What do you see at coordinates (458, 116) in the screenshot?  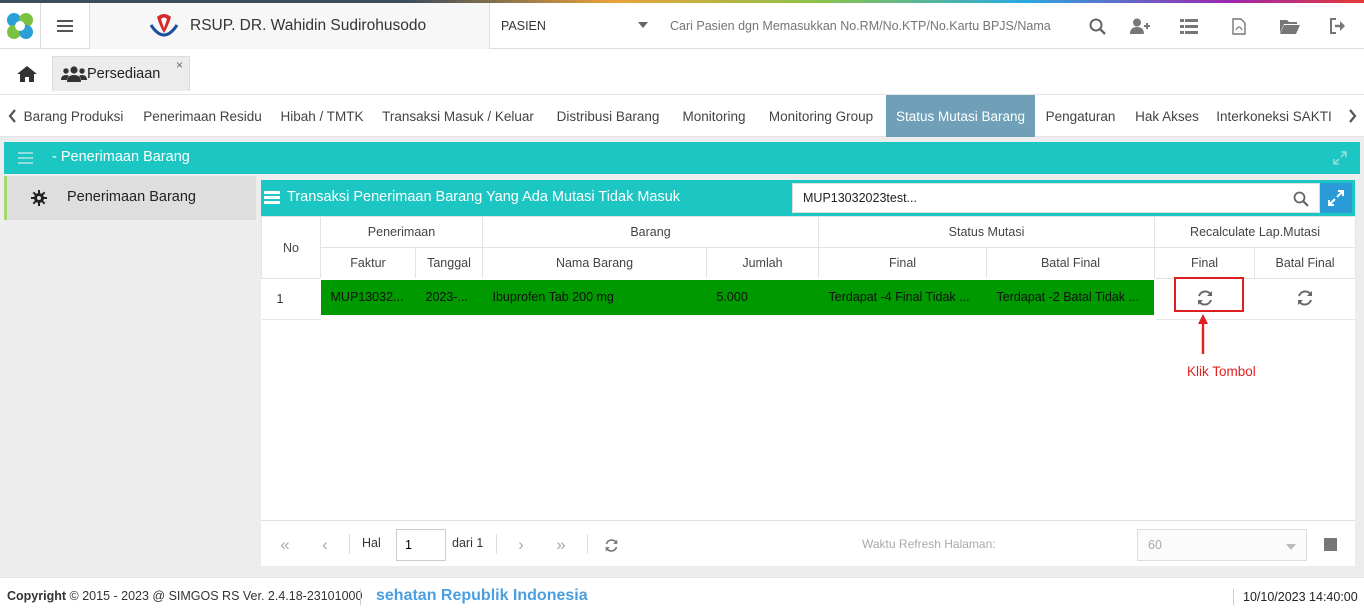 I see `nav-item-transaksi-masuk-keluar: Transaksi Masuk / Keluar` at bounding box center [458, 116].